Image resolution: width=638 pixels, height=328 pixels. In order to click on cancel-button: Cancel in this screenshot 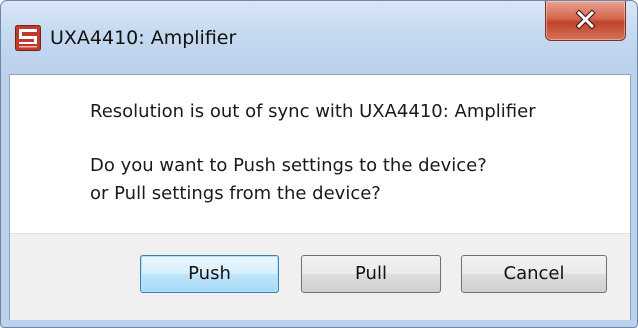, I will do `click(534, 274)`.